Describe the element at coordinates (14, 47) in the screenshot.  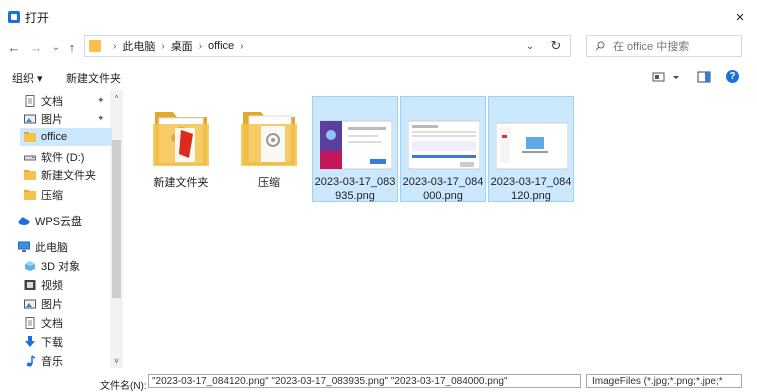
I see `back-button: ←` at that location.